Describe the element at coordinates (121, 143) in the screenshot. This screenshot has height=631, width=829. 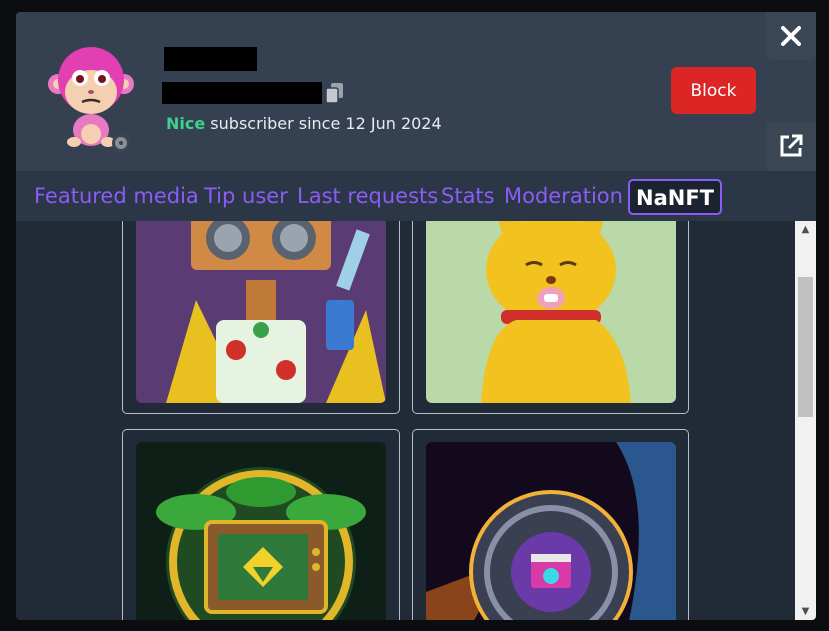
I see `status-indicator` at that location.